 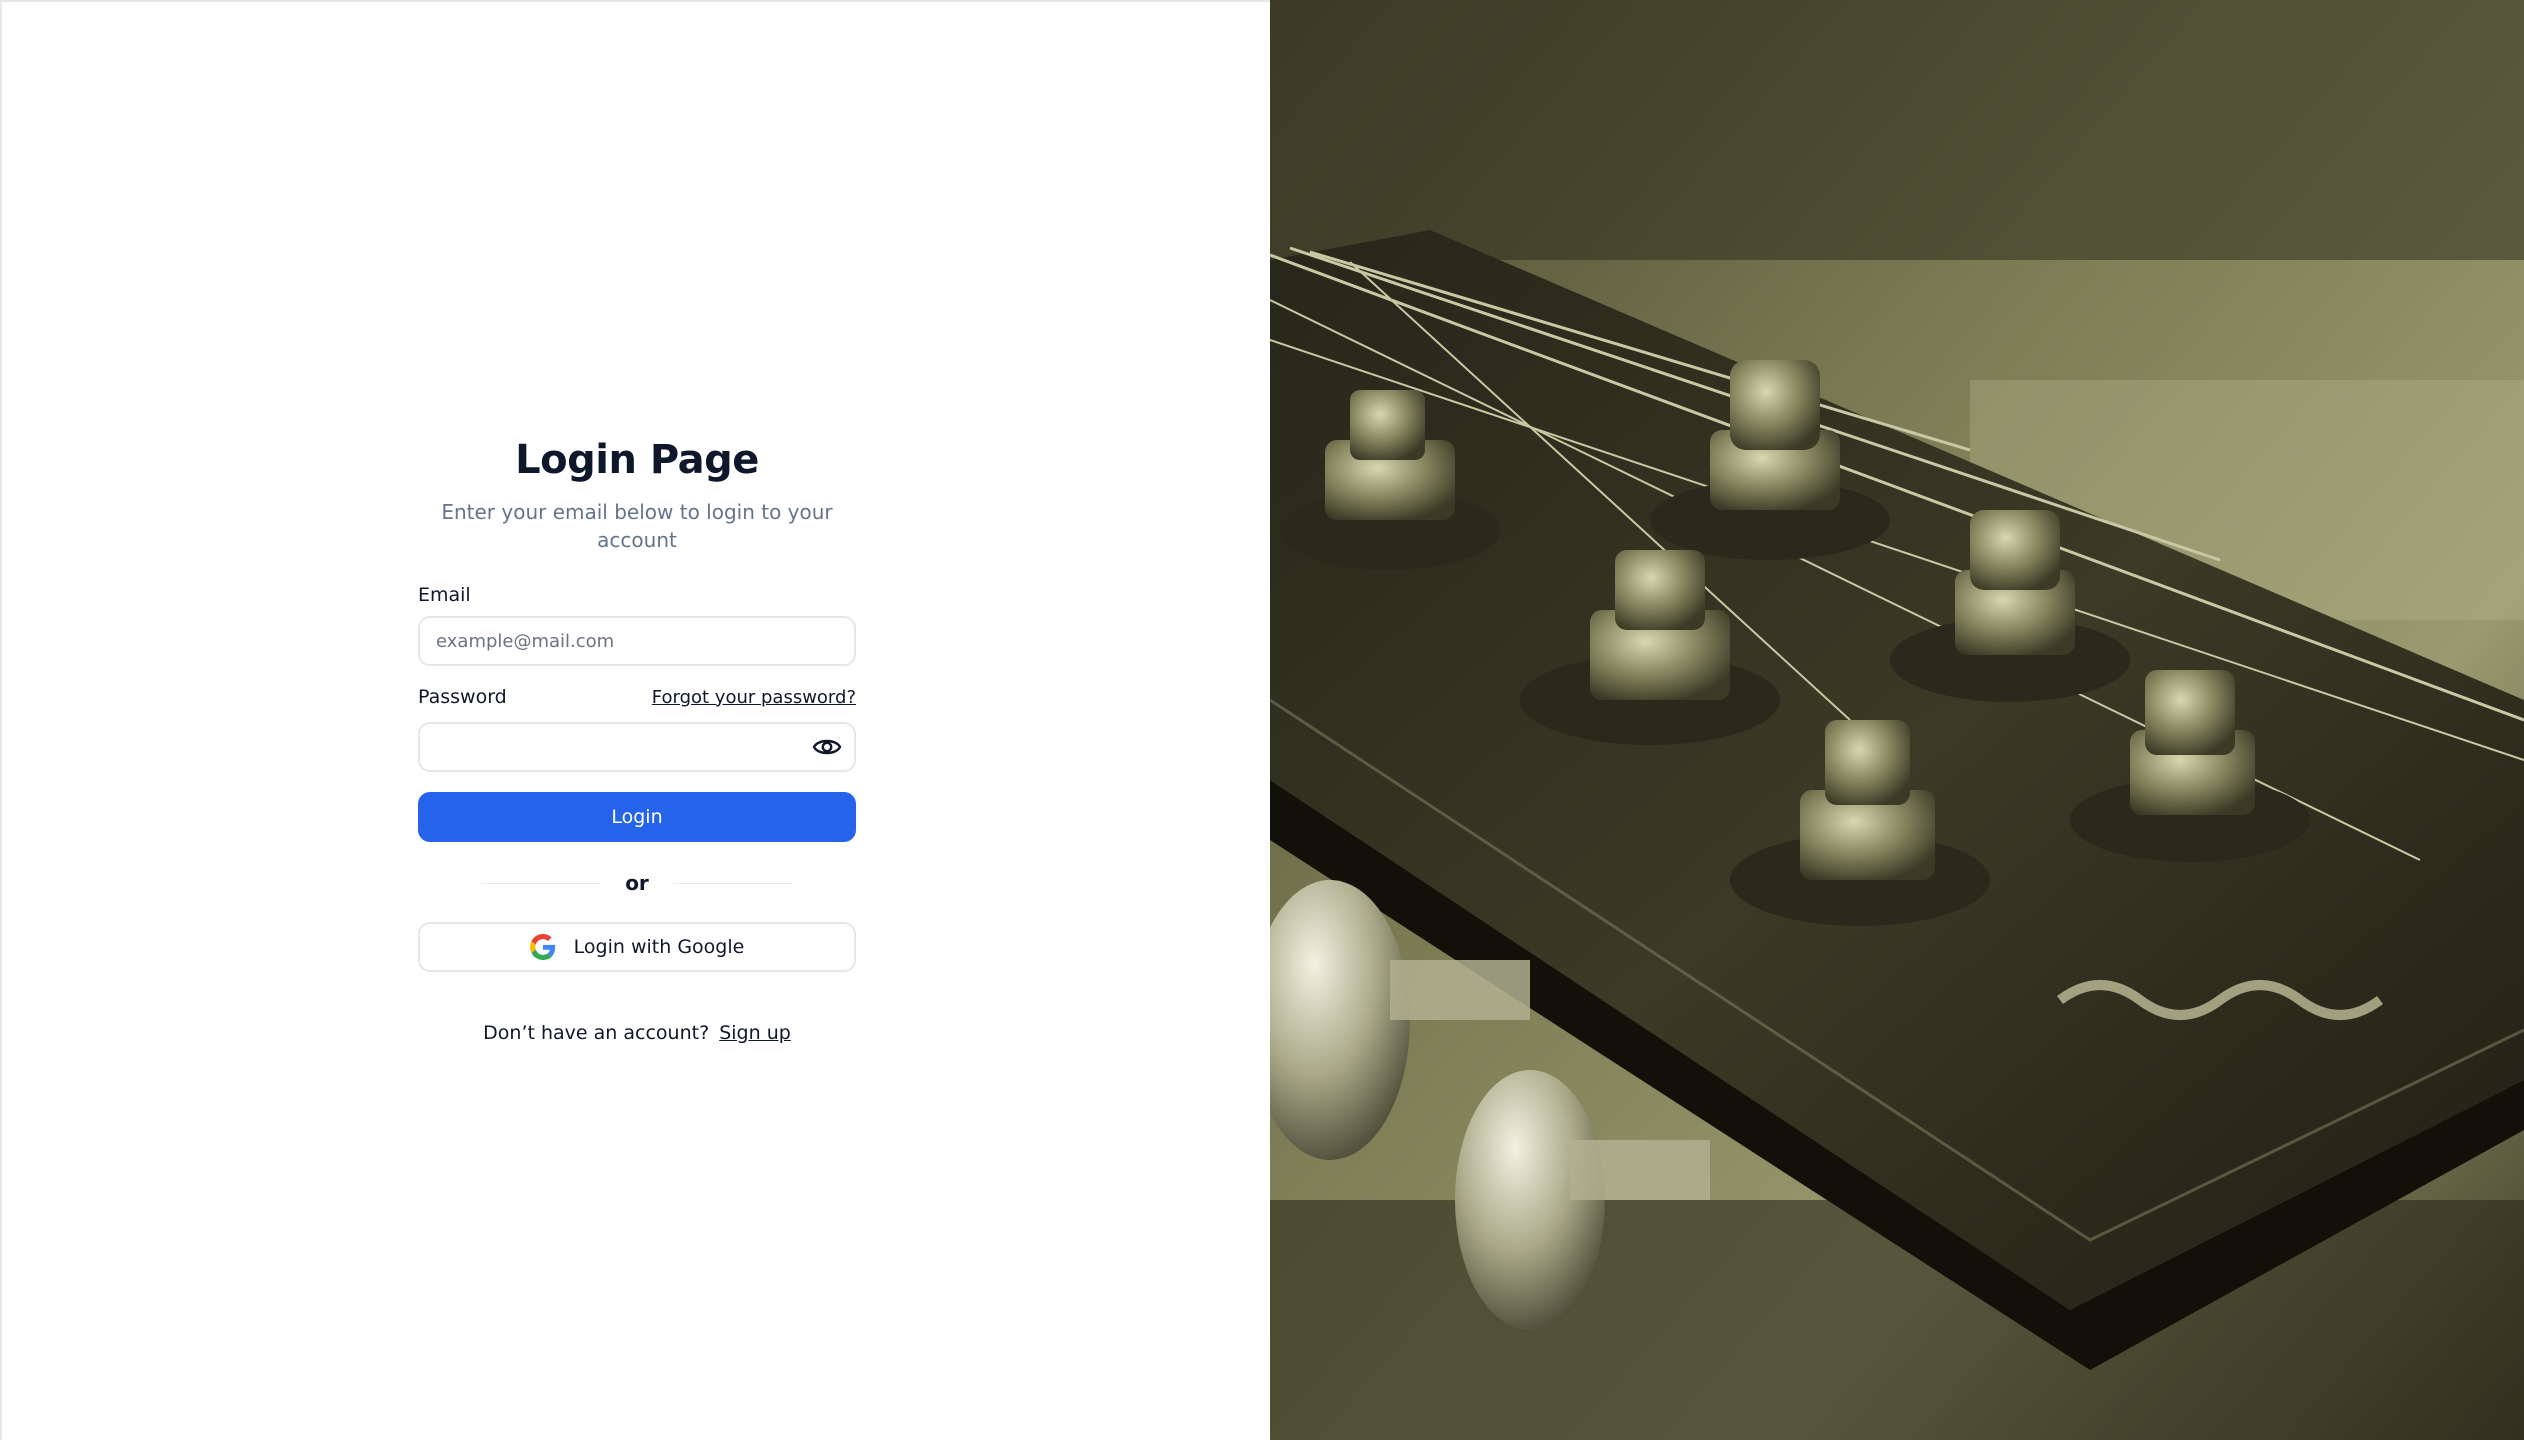 I want to click on google-login-button: Login with Google, so click(x=637, y=947).